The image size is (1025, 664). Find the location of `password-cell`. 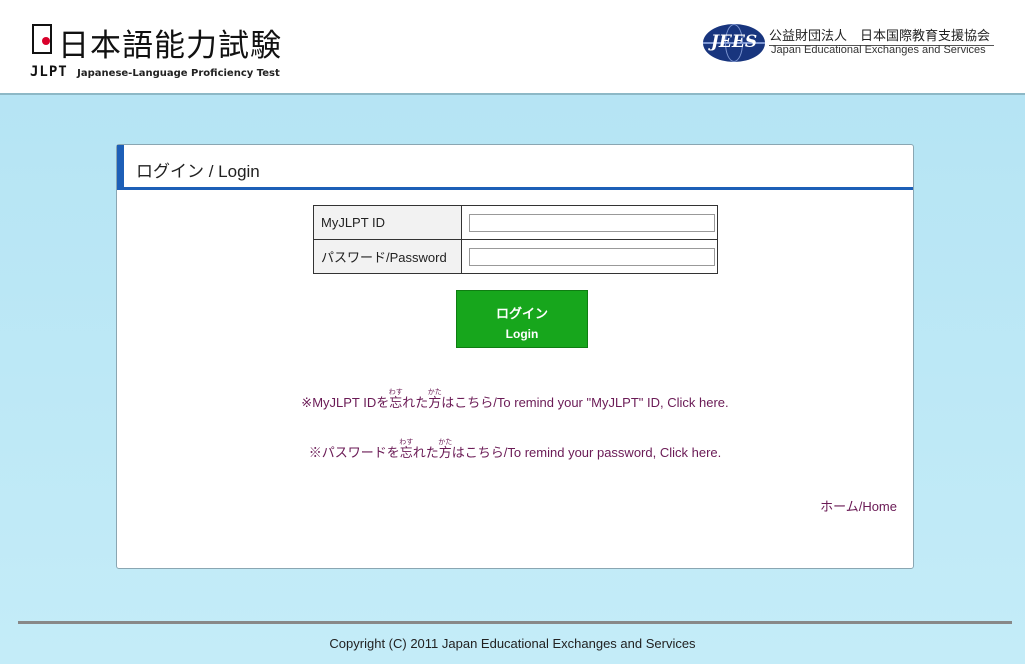

password-cell is located at coordinates (589, 256).